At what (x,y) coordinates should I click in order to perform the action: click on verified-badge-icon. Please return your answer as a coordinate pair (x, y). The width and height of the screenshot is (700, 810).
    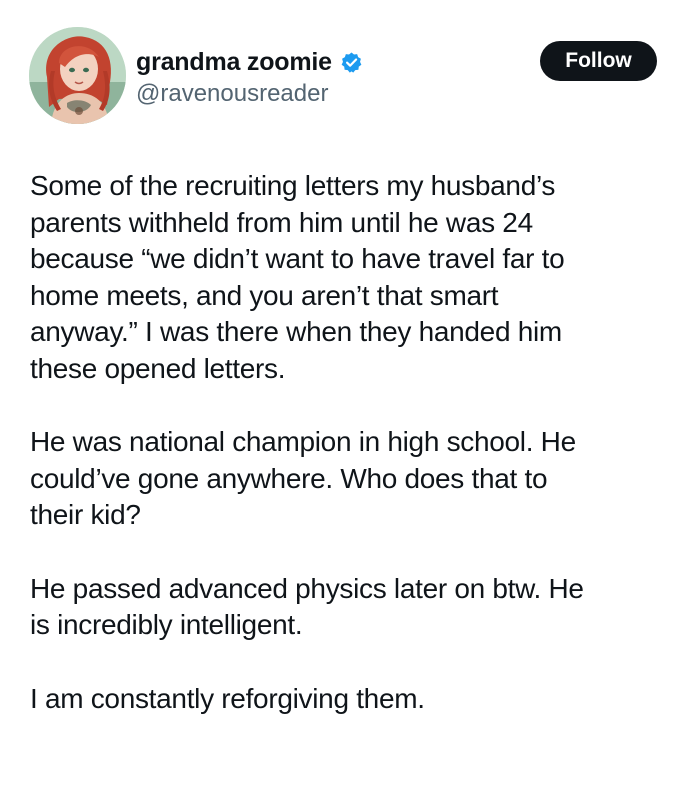
    Looking at the image, I should click on (351, 62).